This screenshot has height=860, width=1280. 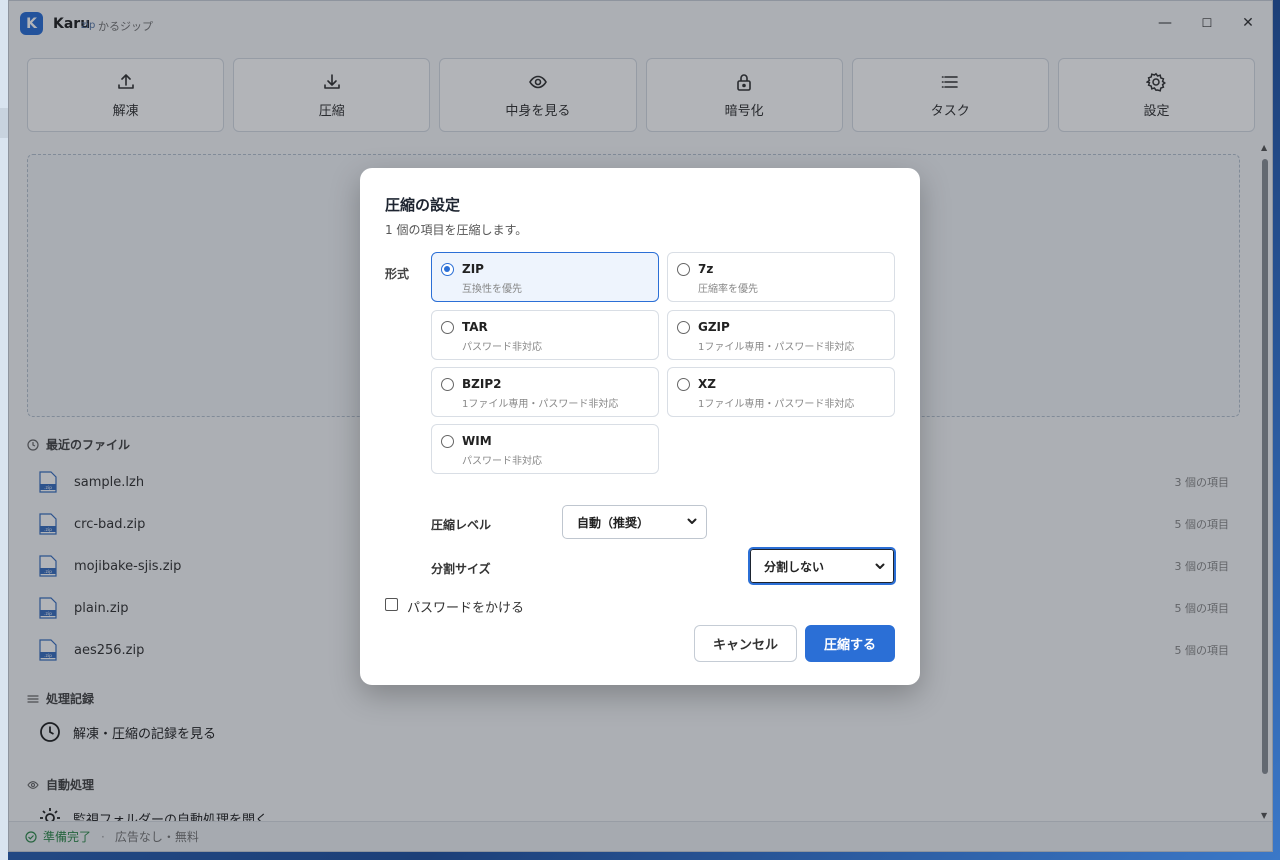 What do you see at coordinates (4, 430) in the screenshot?
I see `desktop-edge` at bounding box center [4, 430].